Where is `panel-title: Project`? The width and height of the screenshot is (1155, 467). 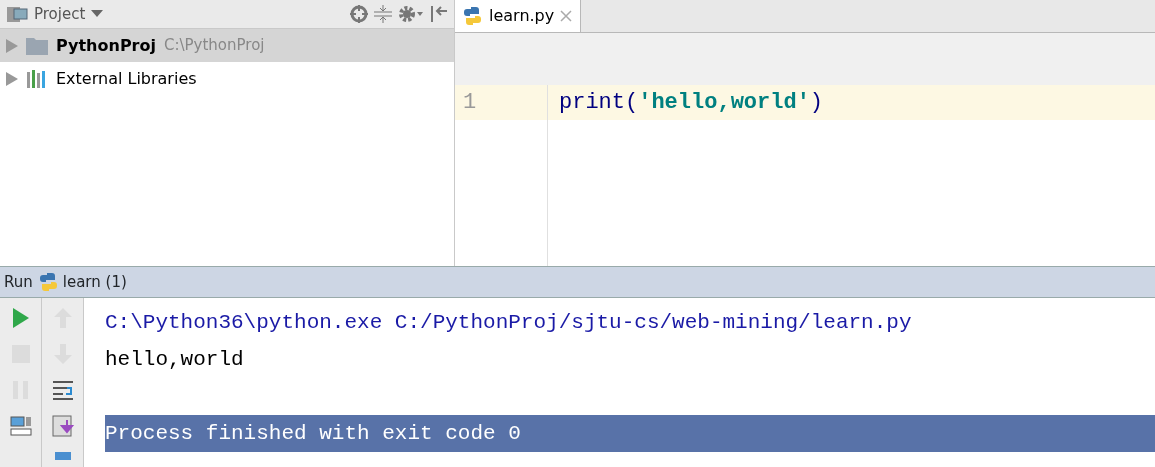
panel-title: Project is located at coordinates (60, 14).